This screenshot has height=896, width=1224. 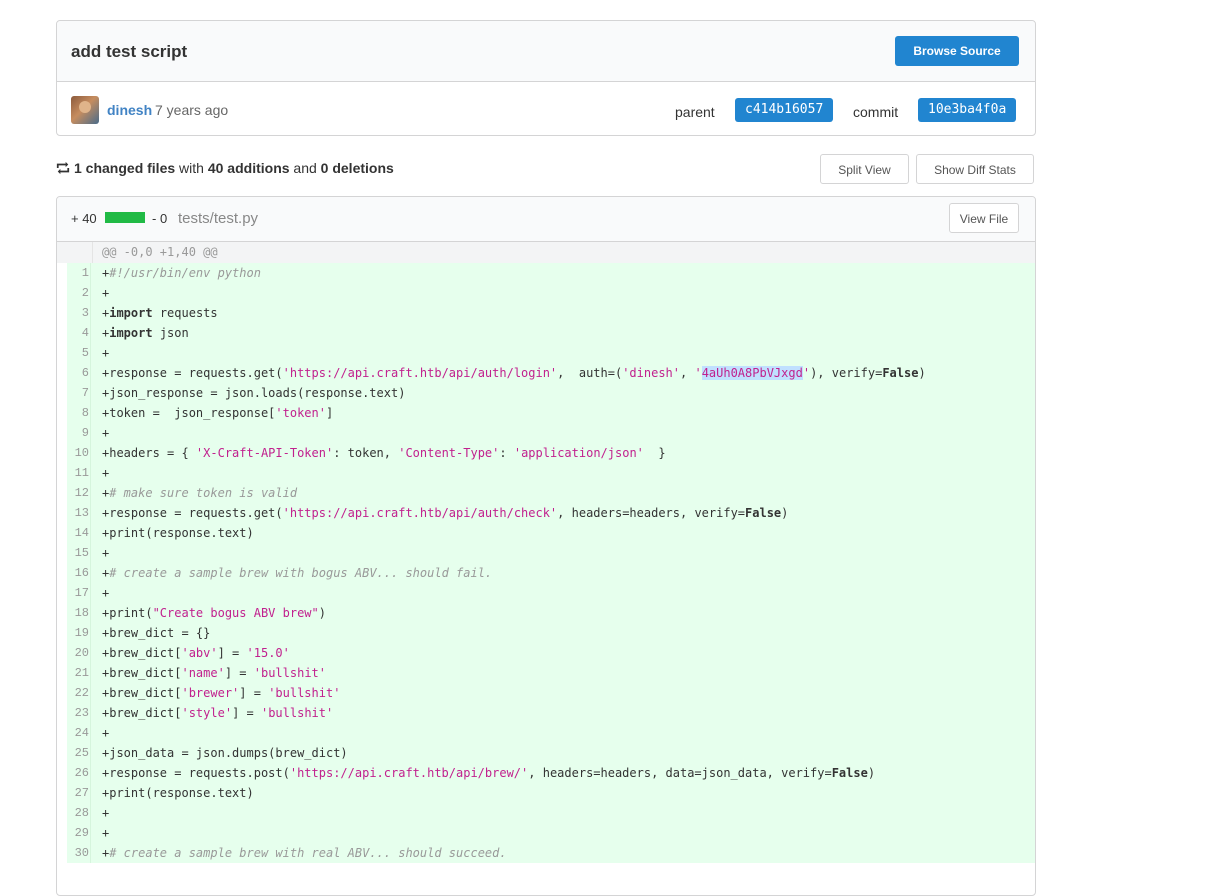 What do you see at coordinates (546, 293) in the screenshot?
I see `diff-line: 2 +` at bounding box center [546, 293].